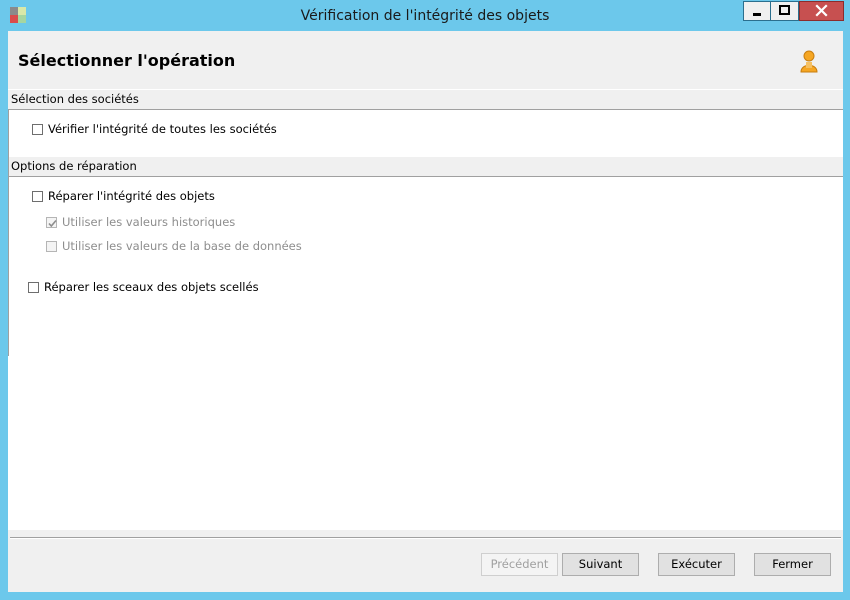 The image size is (850, 600). I want to click on use-historical-values-label: Utiliser les valeurs historiques, so click(149, 222).